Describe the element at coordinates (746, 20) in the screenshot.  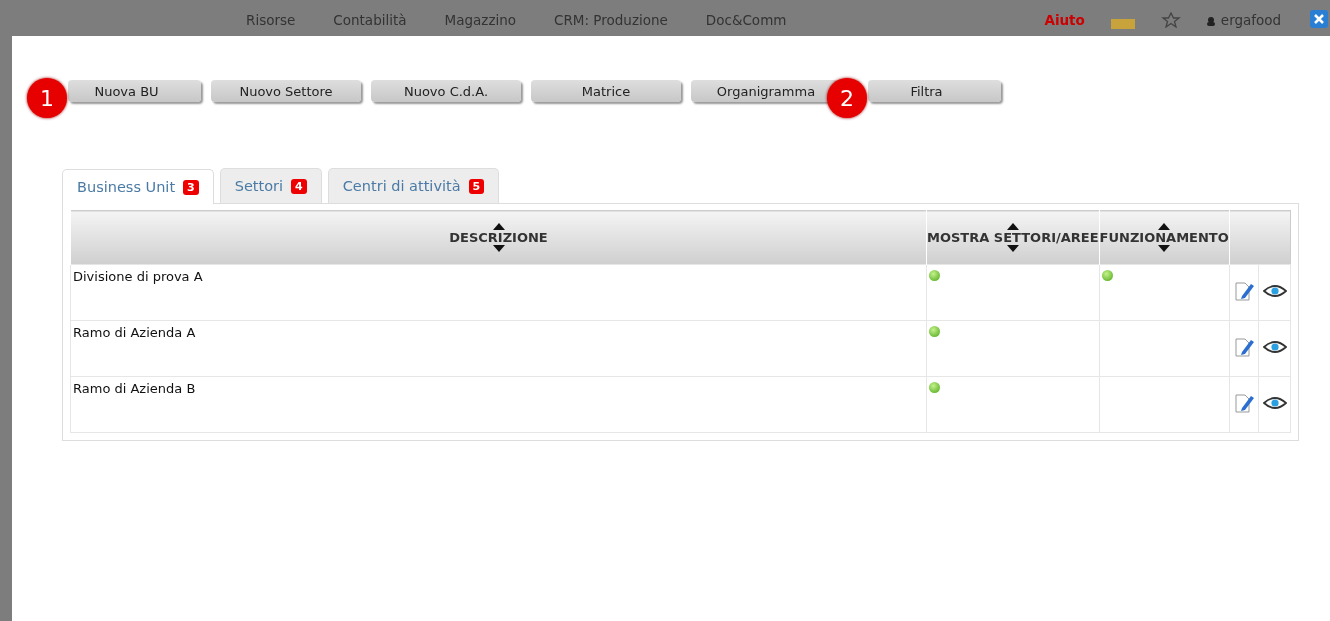
I see `menu-item: Doc&Comm` at that location.